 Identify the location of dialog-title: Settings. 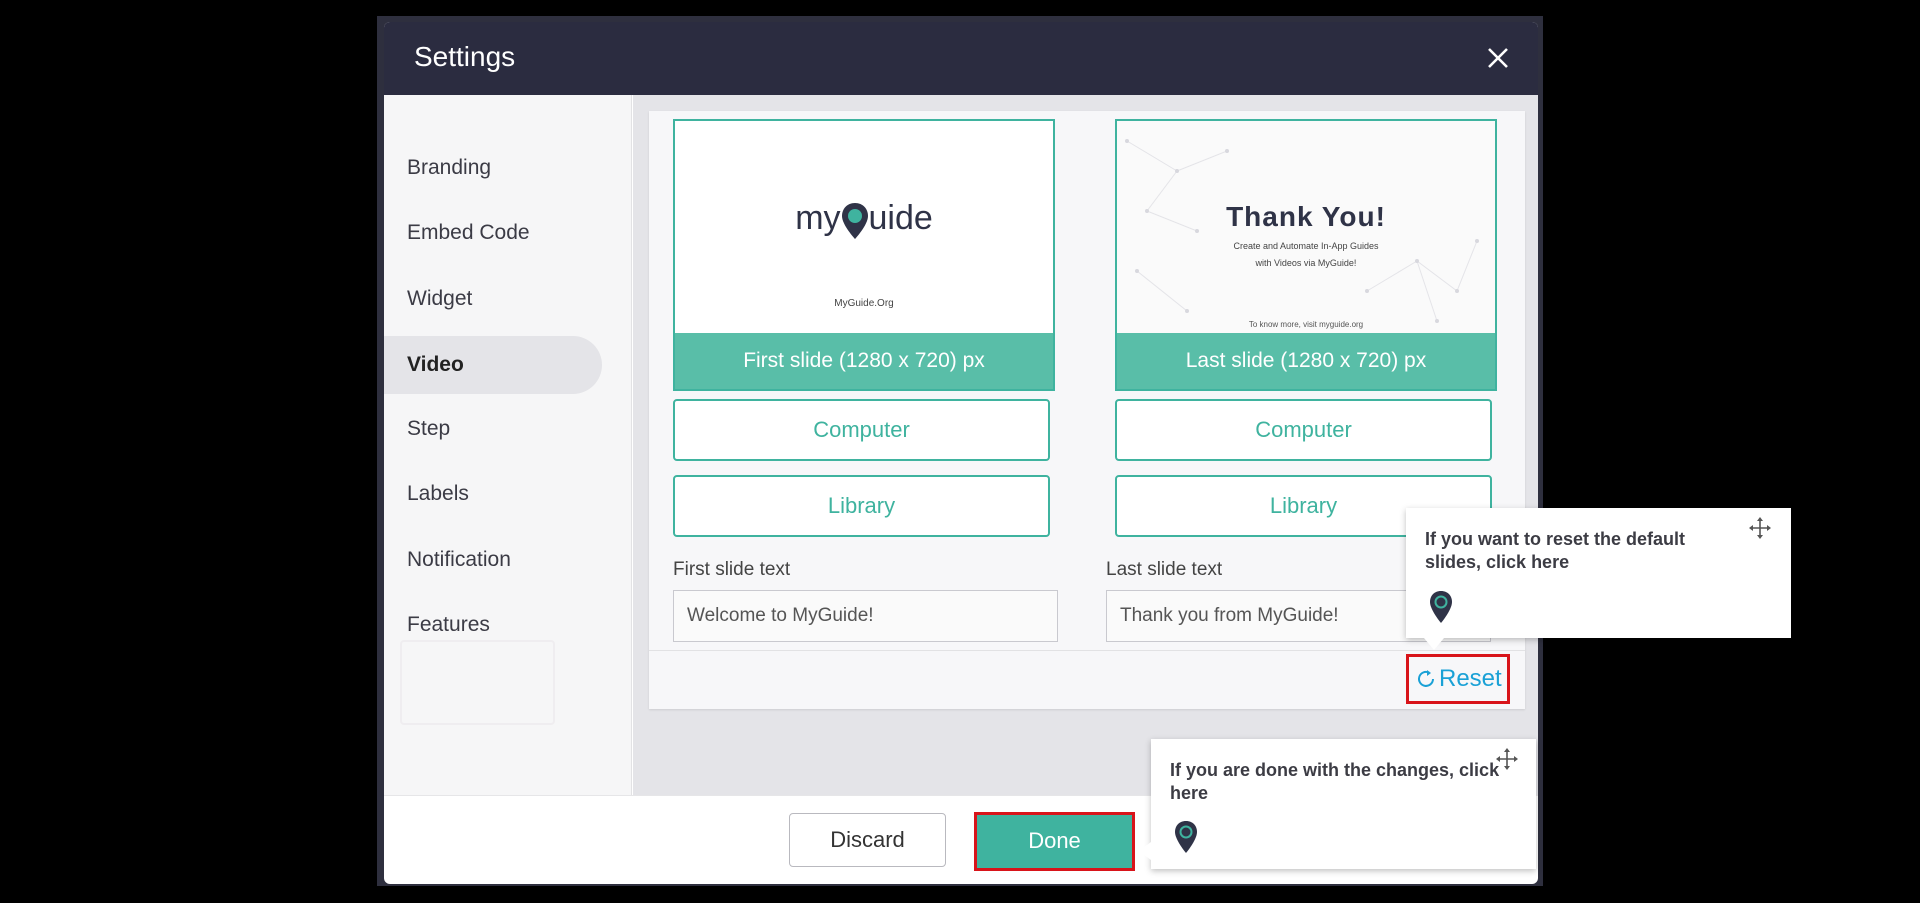
(465, 56).